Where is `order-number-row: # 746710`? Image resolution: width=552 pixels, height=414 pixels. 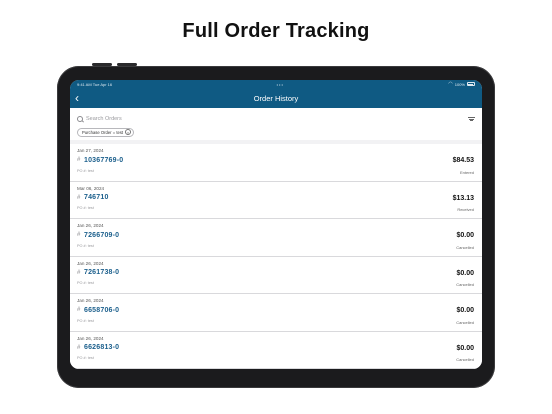 order-number-row: # 746710 is located at coordinates (276, 197).